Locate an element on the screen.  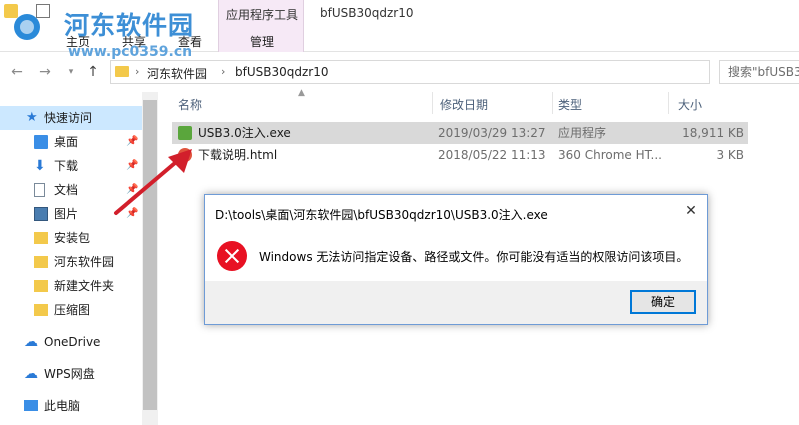
file-size: 18,911 KB is located at coordinates (713, 133).